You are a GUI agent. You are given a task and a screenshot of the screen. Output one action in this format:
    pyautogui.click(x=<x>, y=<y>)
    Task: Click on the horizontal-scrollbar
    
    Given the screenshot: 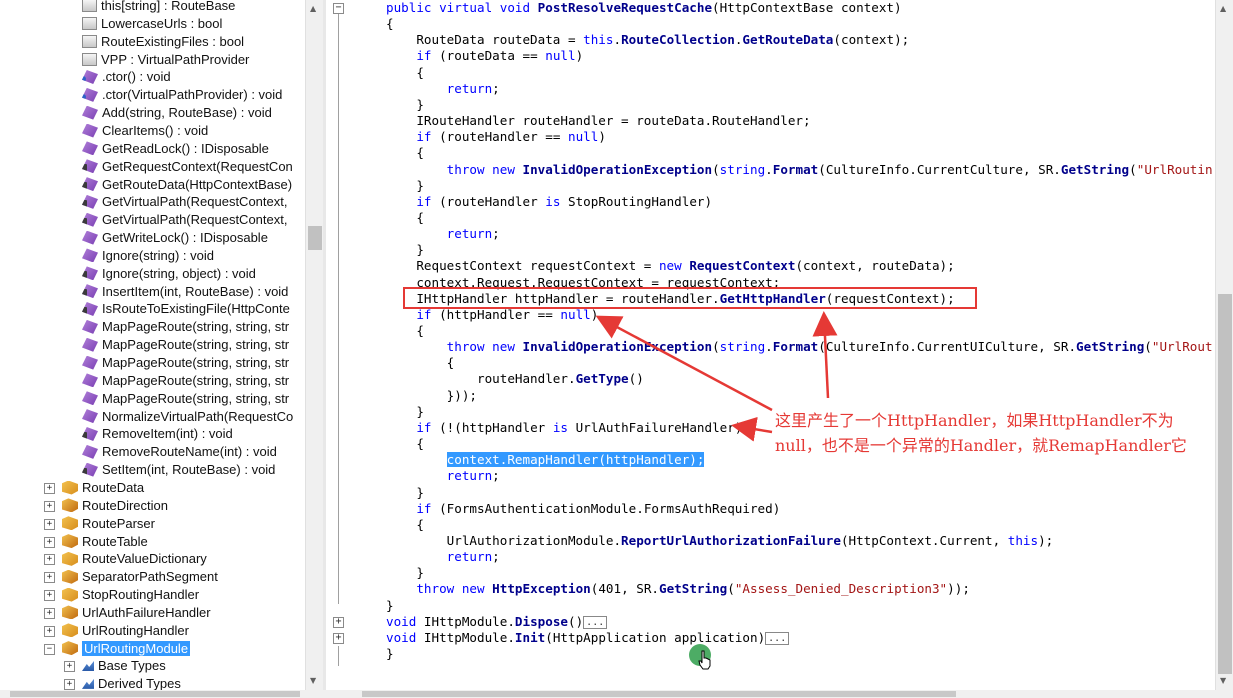 What is the action you would take?
    pyautogui.click(x=616, y=694)
    